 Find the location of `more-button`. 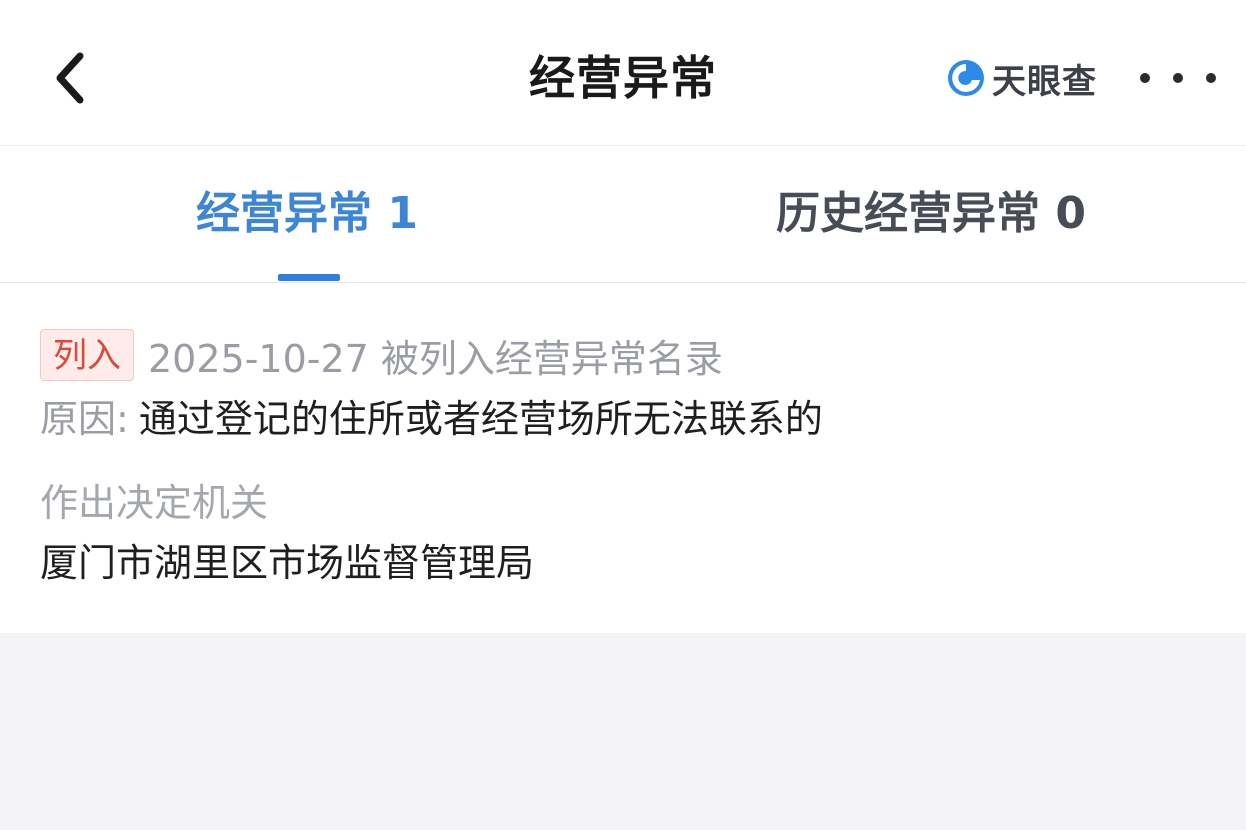

more-button is located at coordinates (1178, 78).